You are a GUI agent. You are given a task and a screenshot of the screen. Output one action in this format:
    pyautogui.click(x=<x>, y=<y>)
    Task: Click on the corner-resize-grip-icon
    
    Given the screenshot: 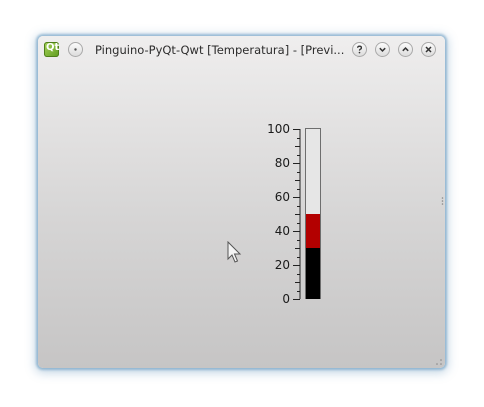 What is the action you would take?
    pyautogui.click(x=439, y=362)
    